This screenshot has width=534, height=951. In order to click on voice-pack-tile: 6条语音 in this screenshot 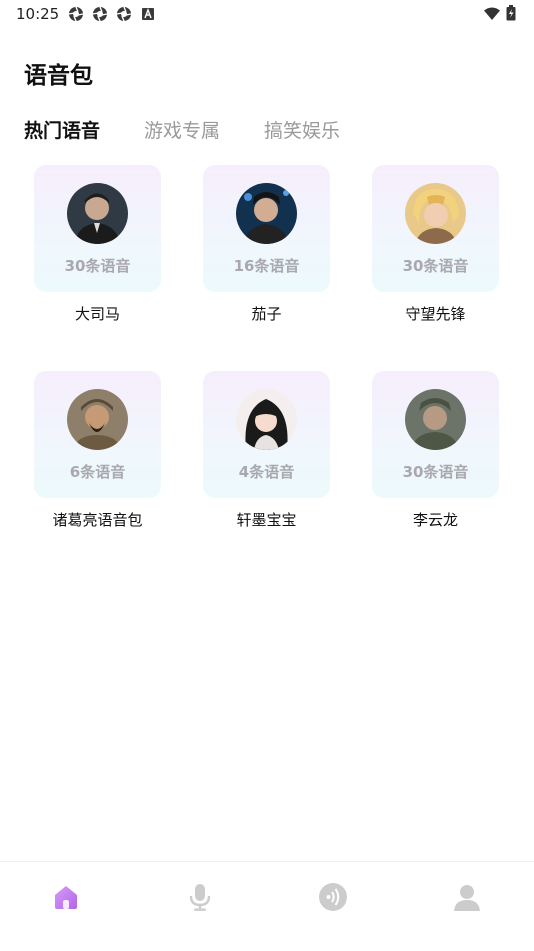, I will do `click(97, 434)`.